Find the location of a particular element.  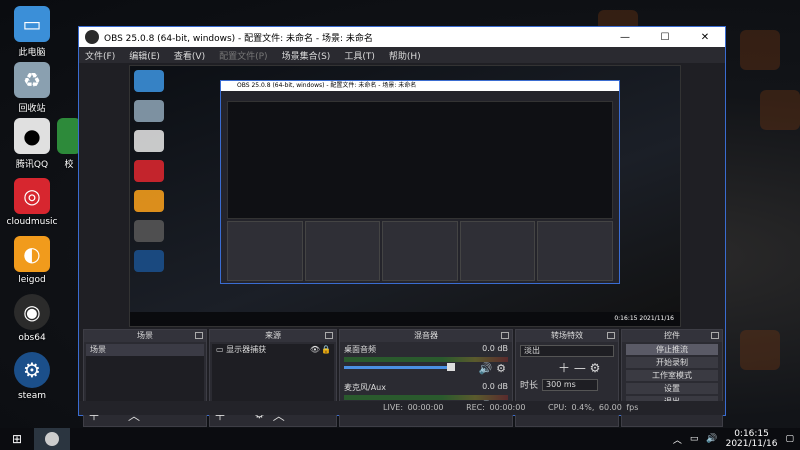

minimize-icon: — is located at coordinates (625, 37).